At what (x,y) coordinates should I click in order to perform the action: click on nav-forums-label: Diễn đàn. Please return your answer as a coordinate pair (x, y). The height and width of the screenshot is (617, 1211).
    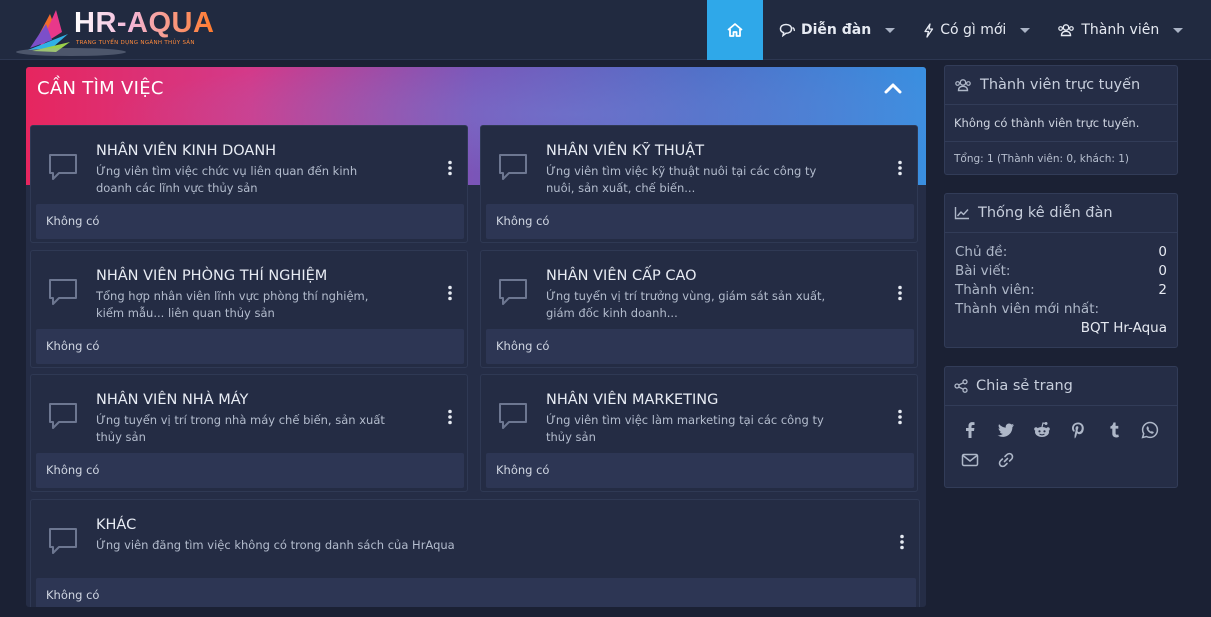
    Looking at the image, I should click on (836, 30).